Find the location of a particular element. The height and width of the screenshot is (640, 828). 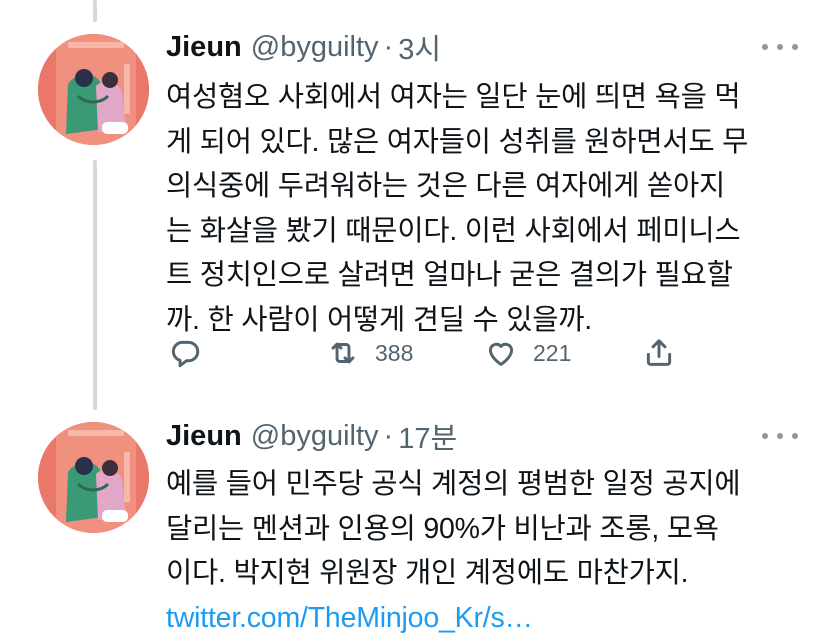

retweet-button: 388 is located at coordinates (369, 353).